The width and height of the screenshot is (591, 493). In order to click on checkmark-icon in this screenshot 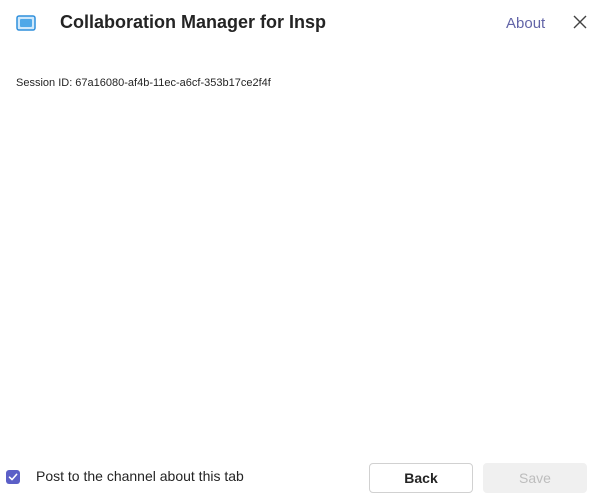, I will do `click(13, 477)`.